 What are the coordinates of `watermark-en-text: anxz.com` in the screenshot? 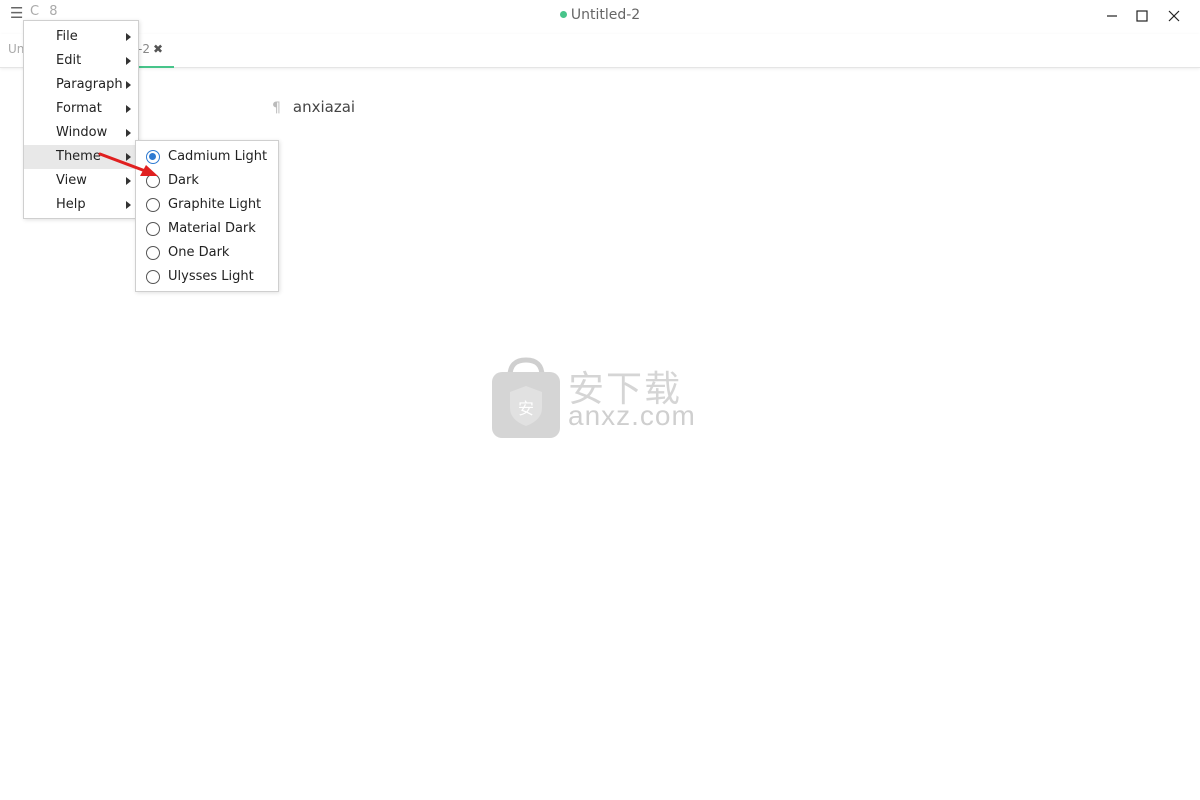 It's located at (632, 415).